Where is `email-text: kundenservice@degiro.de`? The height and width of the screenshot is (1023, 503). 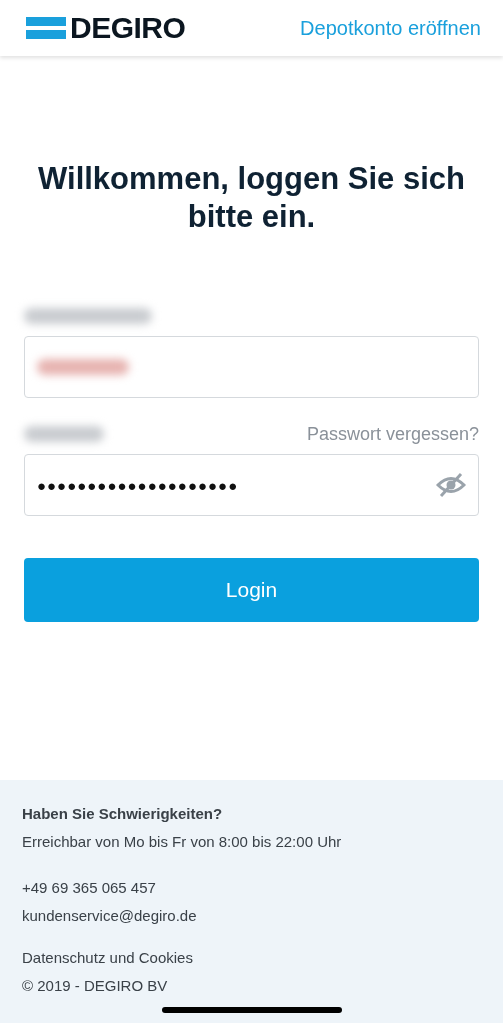
email-text: kundenservice@degiro.de is located at coordinates (110, 916).